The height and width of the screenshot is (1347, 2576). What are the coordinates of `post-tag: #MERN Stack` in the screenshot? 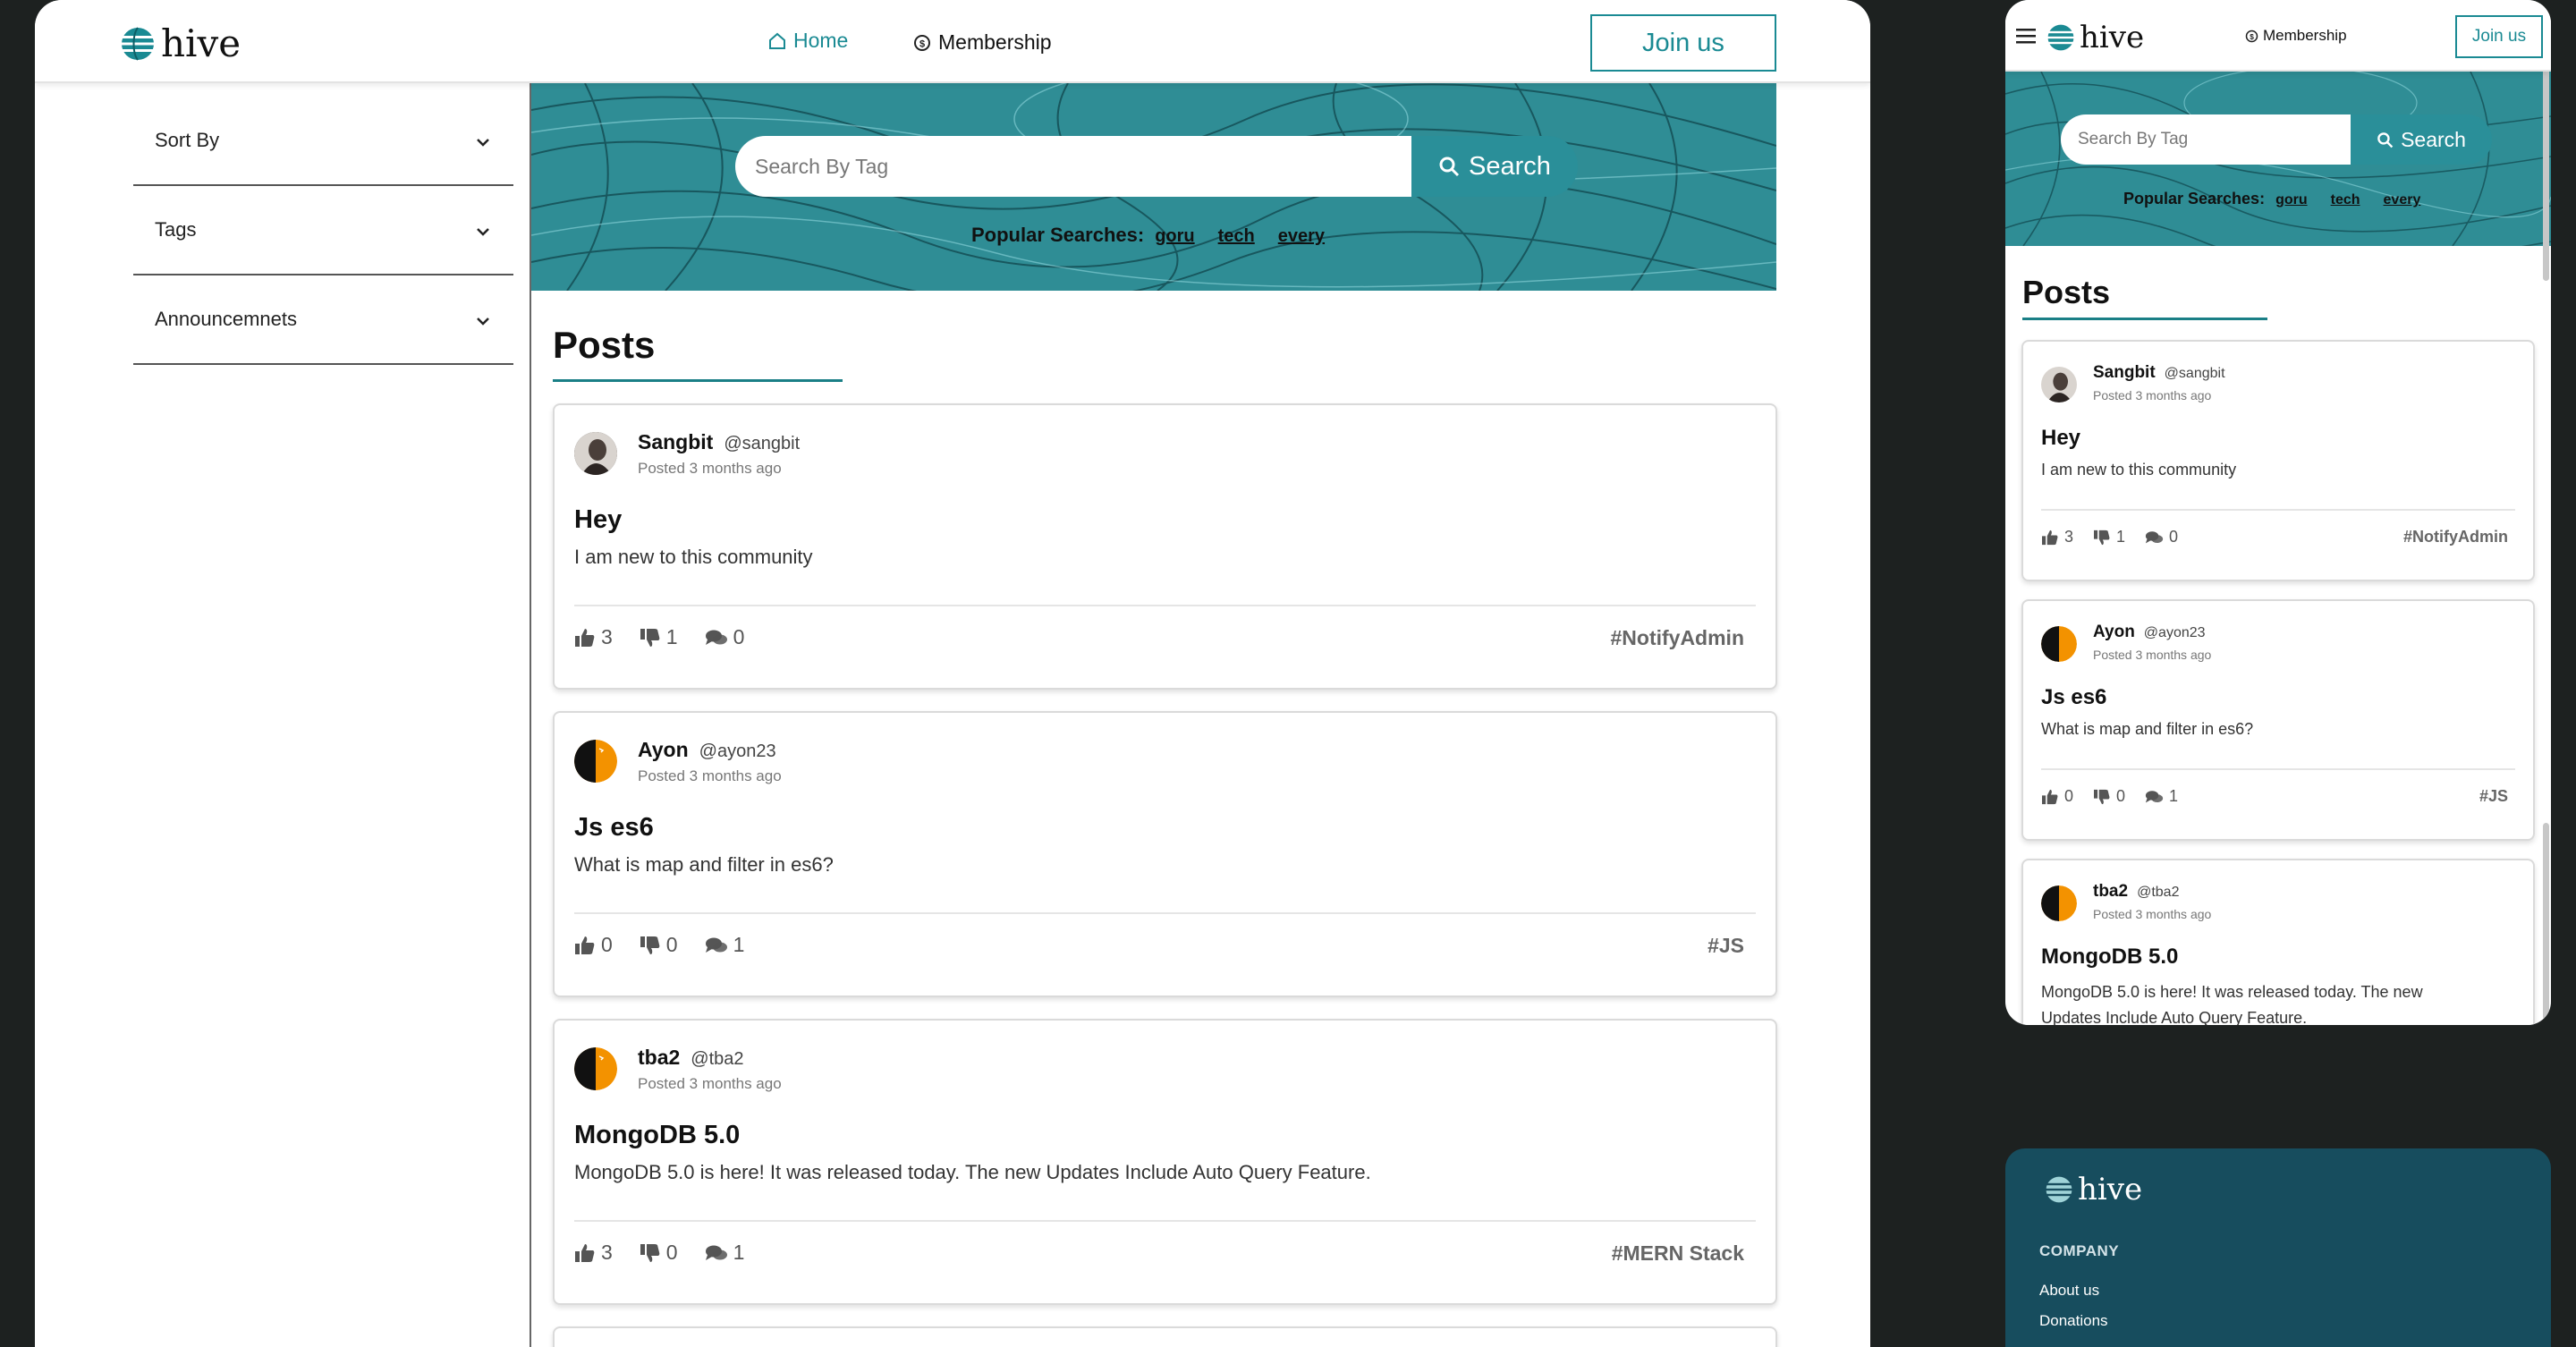 It's located at (1678, 1253).